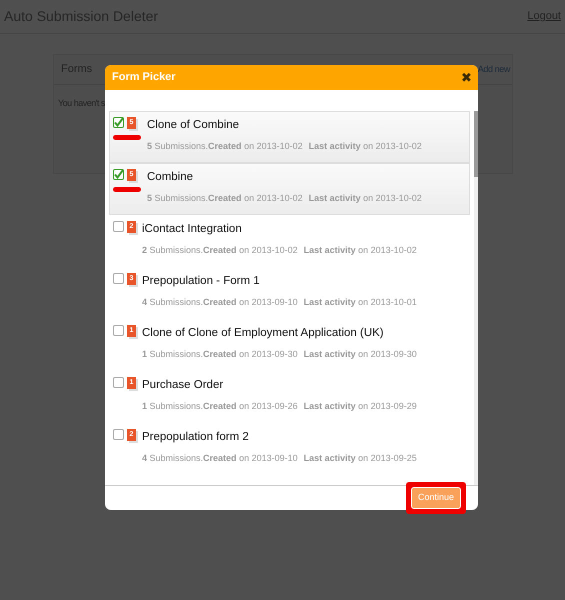 The height and width of the screenshot is (600, 565). I want to click on close-button: ✖, so click(466, 77).